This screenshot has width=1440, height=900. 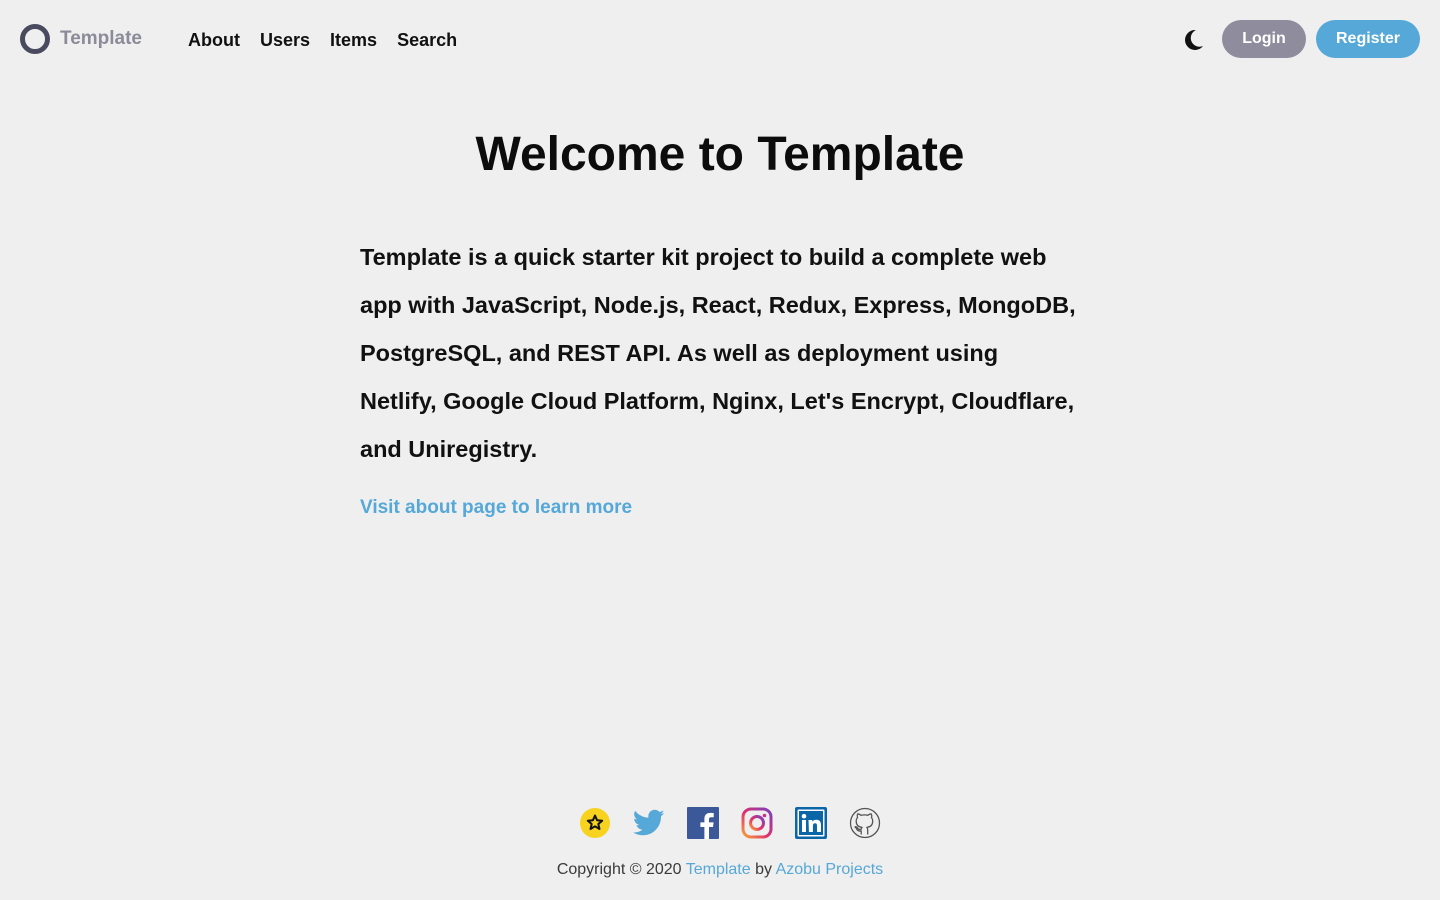 I want to click on facebook-icon, so click(x=703, y=823).